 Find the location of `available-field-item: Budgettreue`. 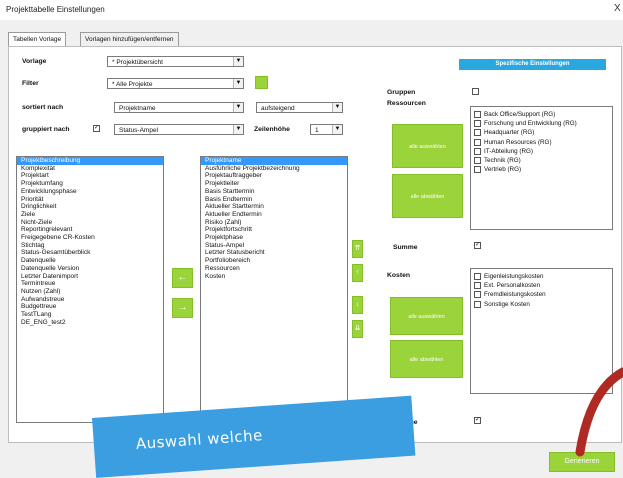

available-field-item: Budgettreue is located at coordinates (90, 307).